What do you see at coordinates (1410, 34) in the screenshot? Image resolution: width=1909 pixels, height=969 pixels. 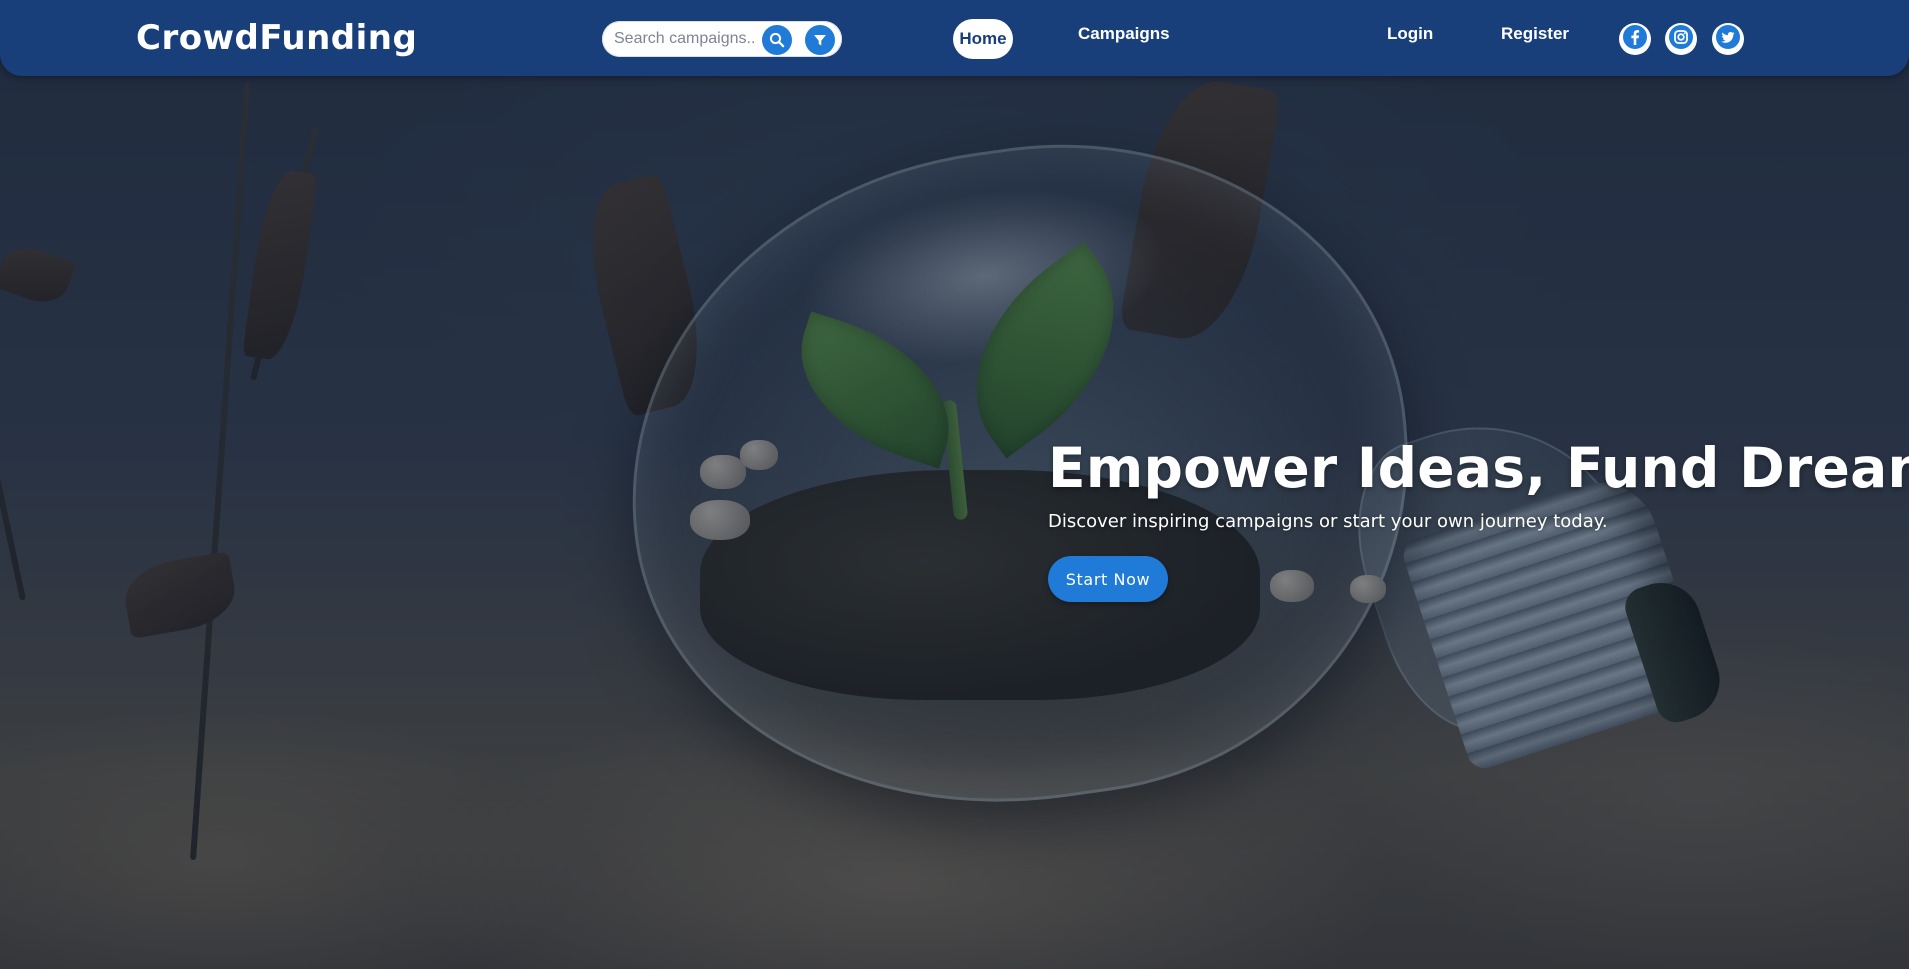 I see `nav-link-login: Login` at bounding box center [1410, 34].